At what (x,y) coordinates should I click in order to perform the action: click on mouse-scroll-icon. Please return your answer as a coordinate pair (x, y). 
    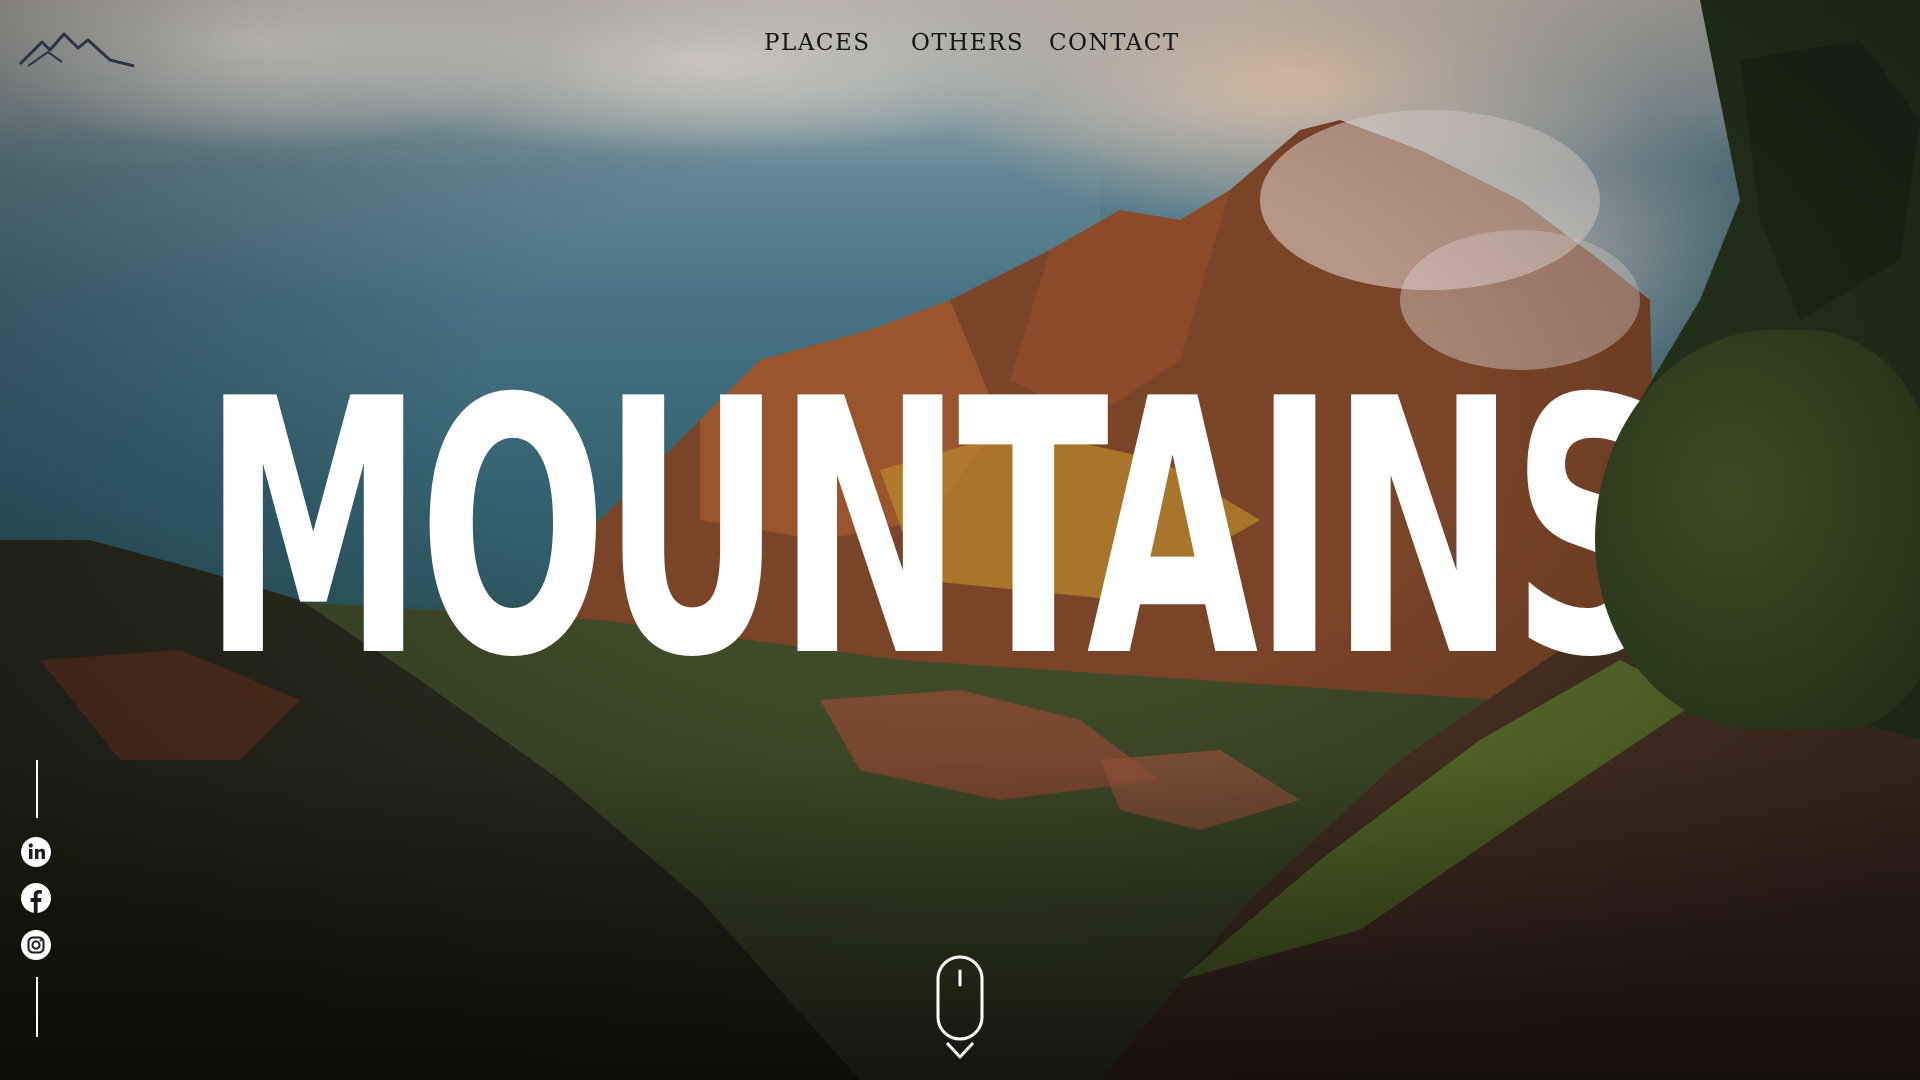
    Looking at the image, I should click on (960, 1007).